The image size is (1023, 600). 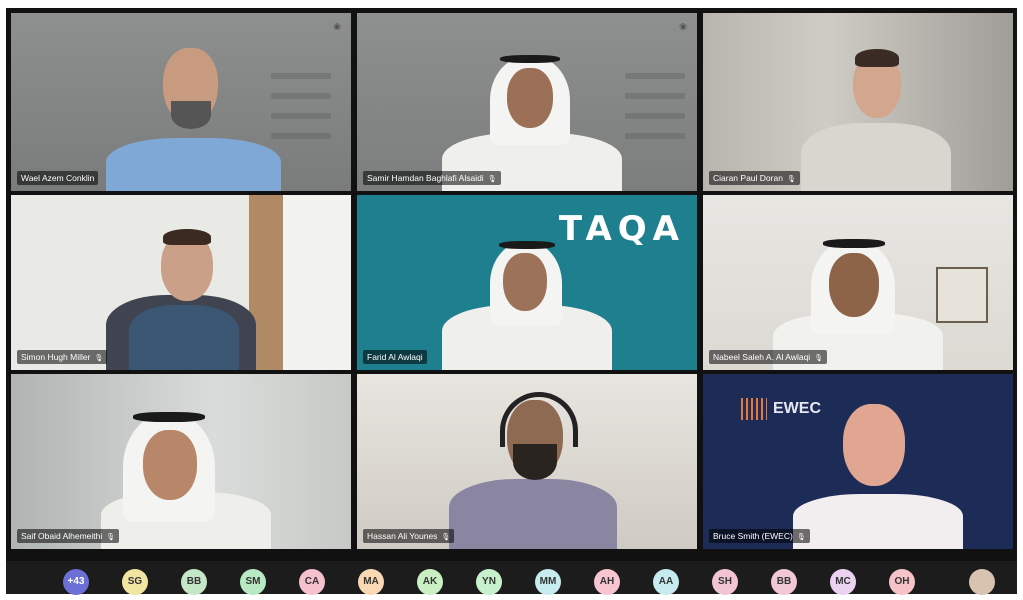 I want to click on video-tile: Saif Obaid Alhemeithi 🎙, so click(x=181, y=461).